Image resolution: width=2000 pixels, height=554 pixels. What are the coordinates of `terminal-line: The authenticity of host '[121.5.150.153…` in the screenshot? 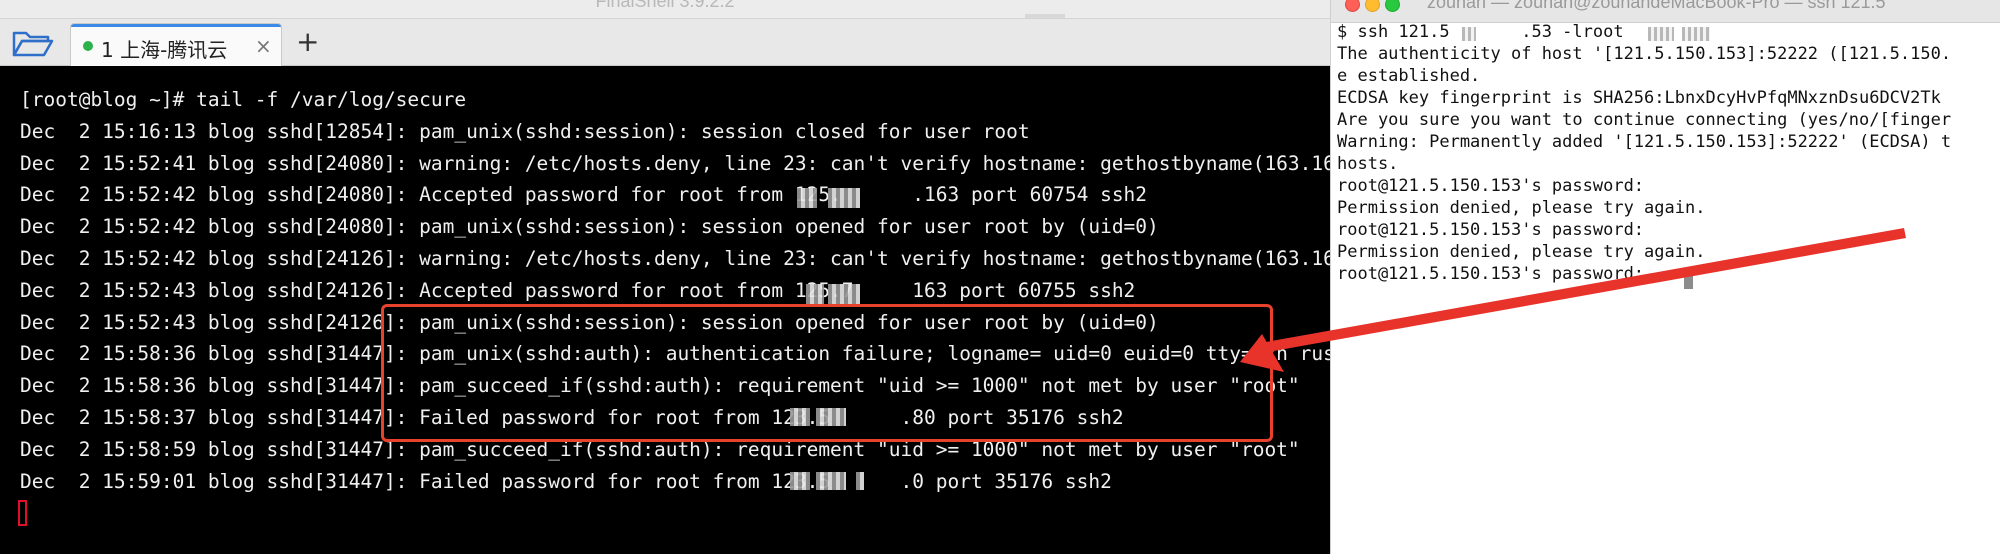 It's located at (1644, 54).